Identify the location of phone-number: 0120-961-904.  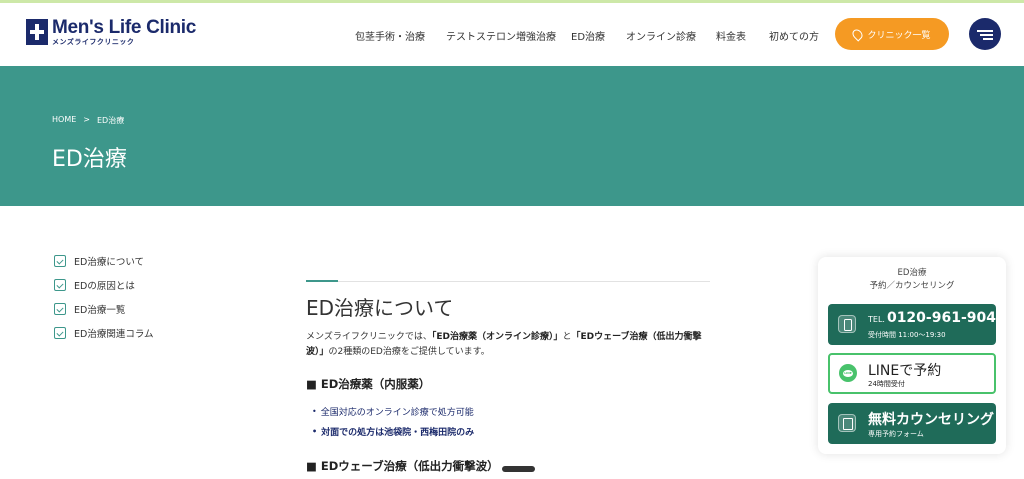
(941, 318).